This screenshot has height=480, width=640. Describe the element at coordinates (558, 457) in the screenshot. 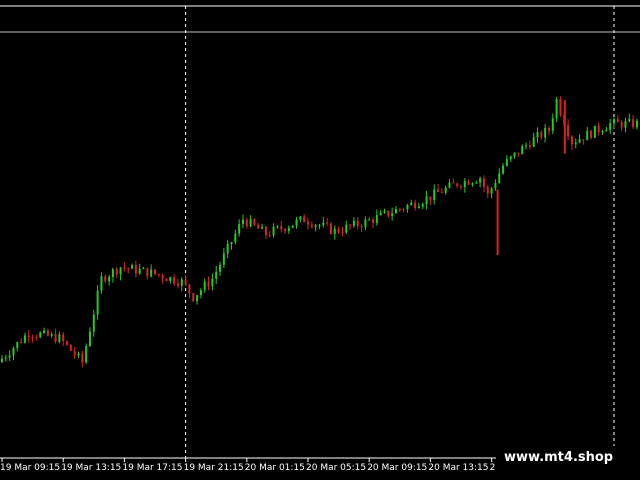

I see `watermark-text: www.mt4.shop` at that location.